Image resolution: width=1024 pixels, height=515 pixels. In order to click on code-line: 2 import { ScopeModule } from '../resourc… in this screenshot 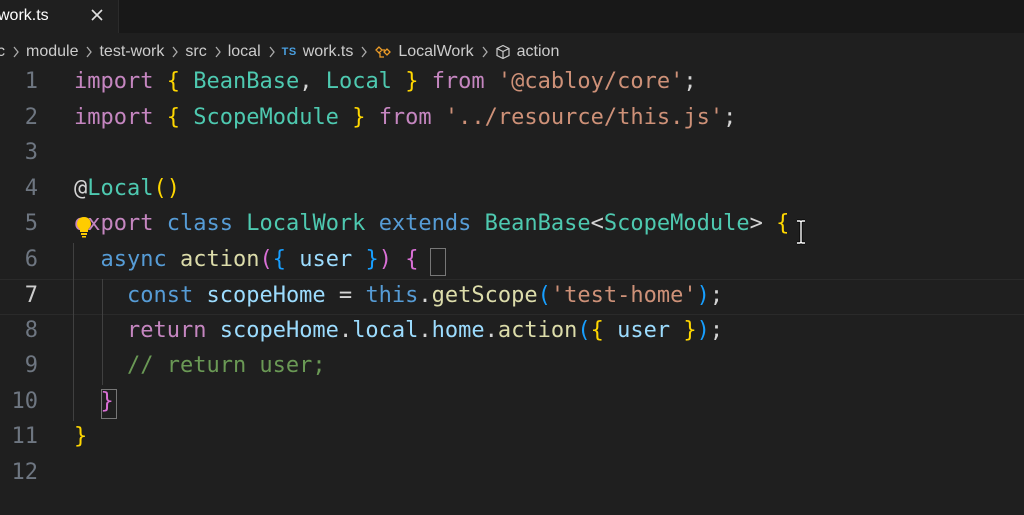, I will do `click(512, 120)`.